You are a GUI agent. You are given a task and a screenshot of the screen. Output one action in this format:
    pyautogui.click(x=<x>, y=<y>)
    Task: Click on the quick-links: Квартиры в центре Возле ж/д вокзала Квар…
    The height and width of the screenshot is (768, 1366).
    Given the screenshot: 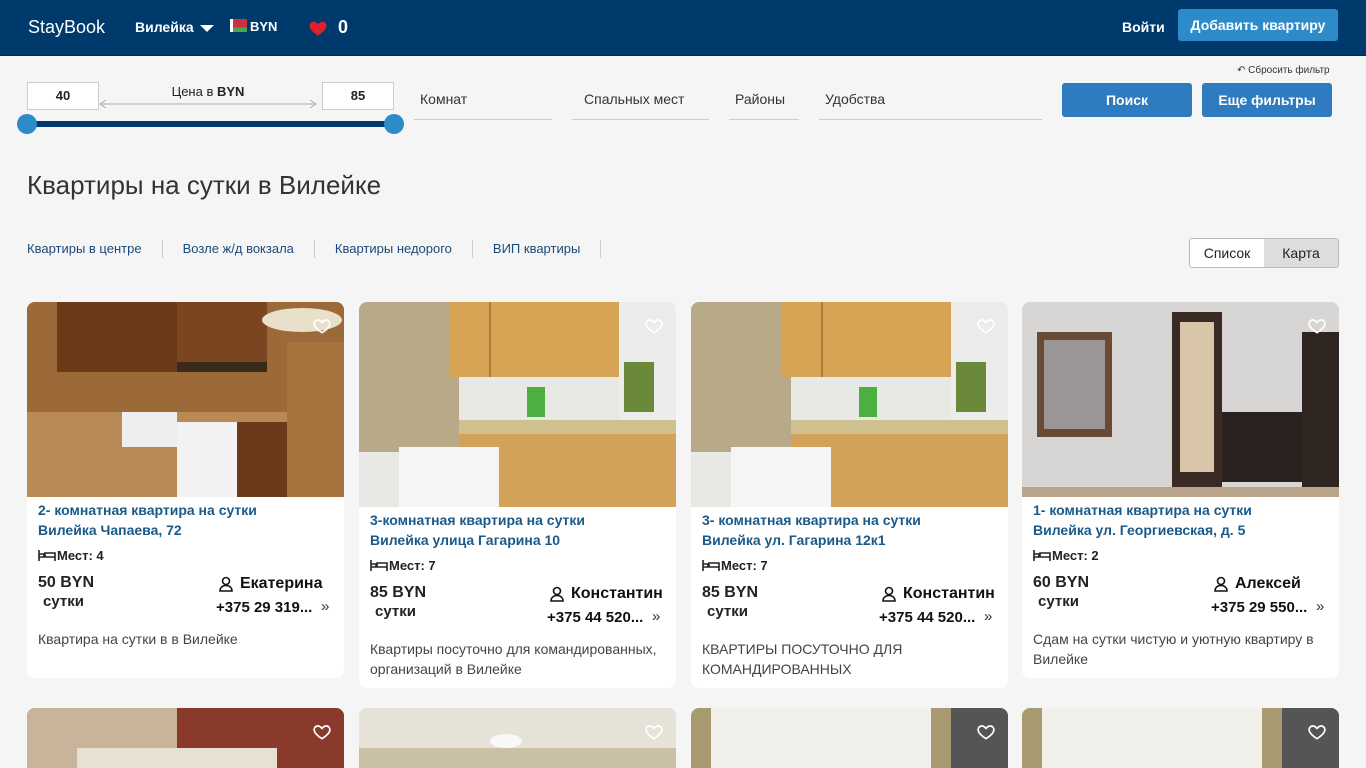 What is the action you would take?
    pyautogui.click(x=324, y=250)
    